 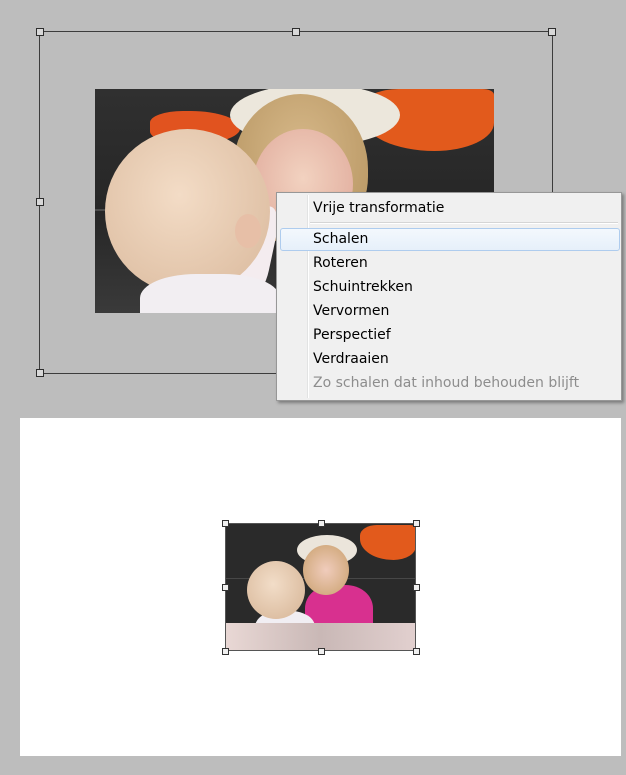 I want to click on menu-item-skew: Schuintrekken, so click(x=450, y=287).